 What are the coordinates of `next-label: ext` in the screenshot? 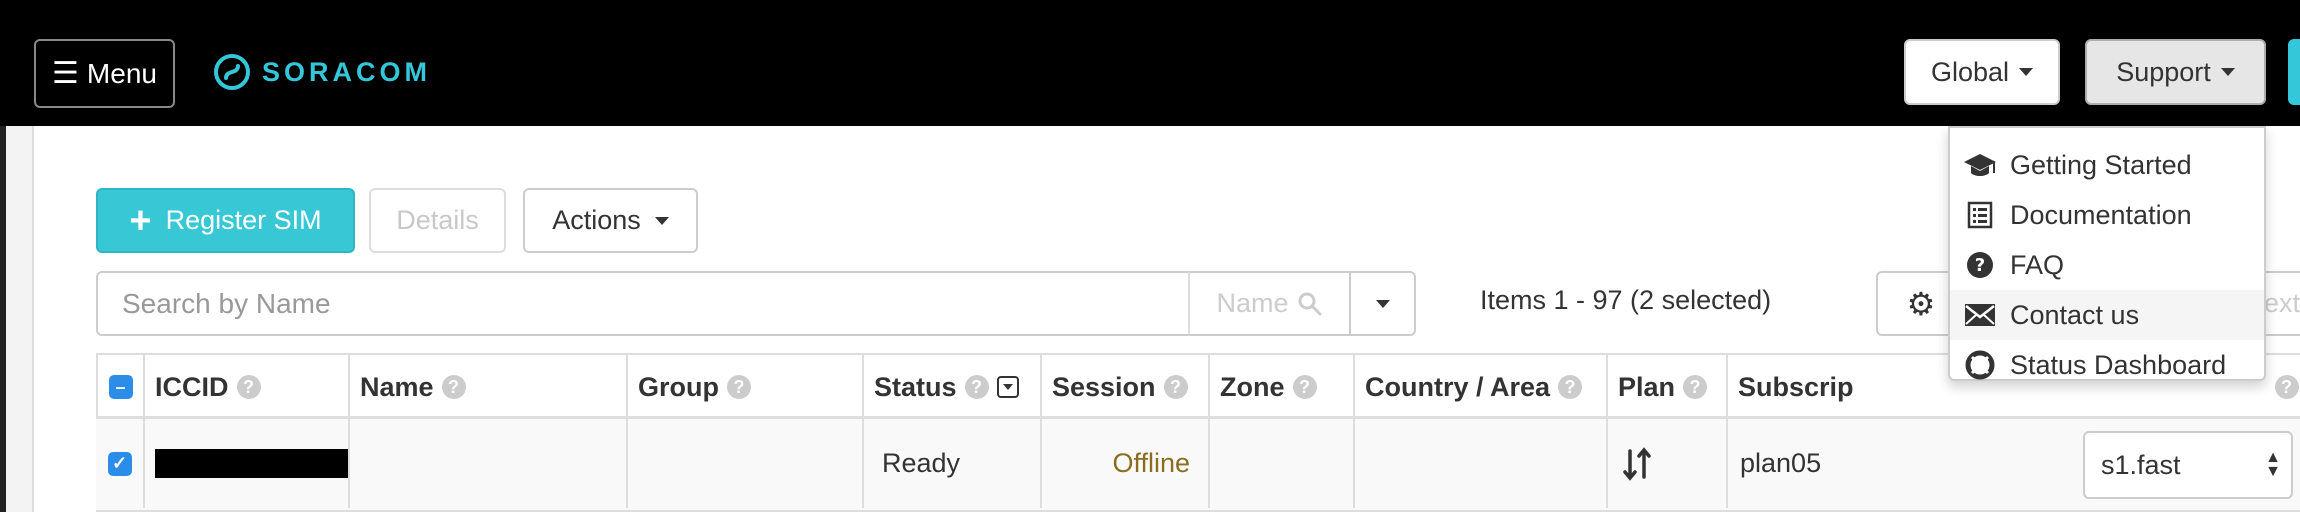 It's located at (2282, 303).